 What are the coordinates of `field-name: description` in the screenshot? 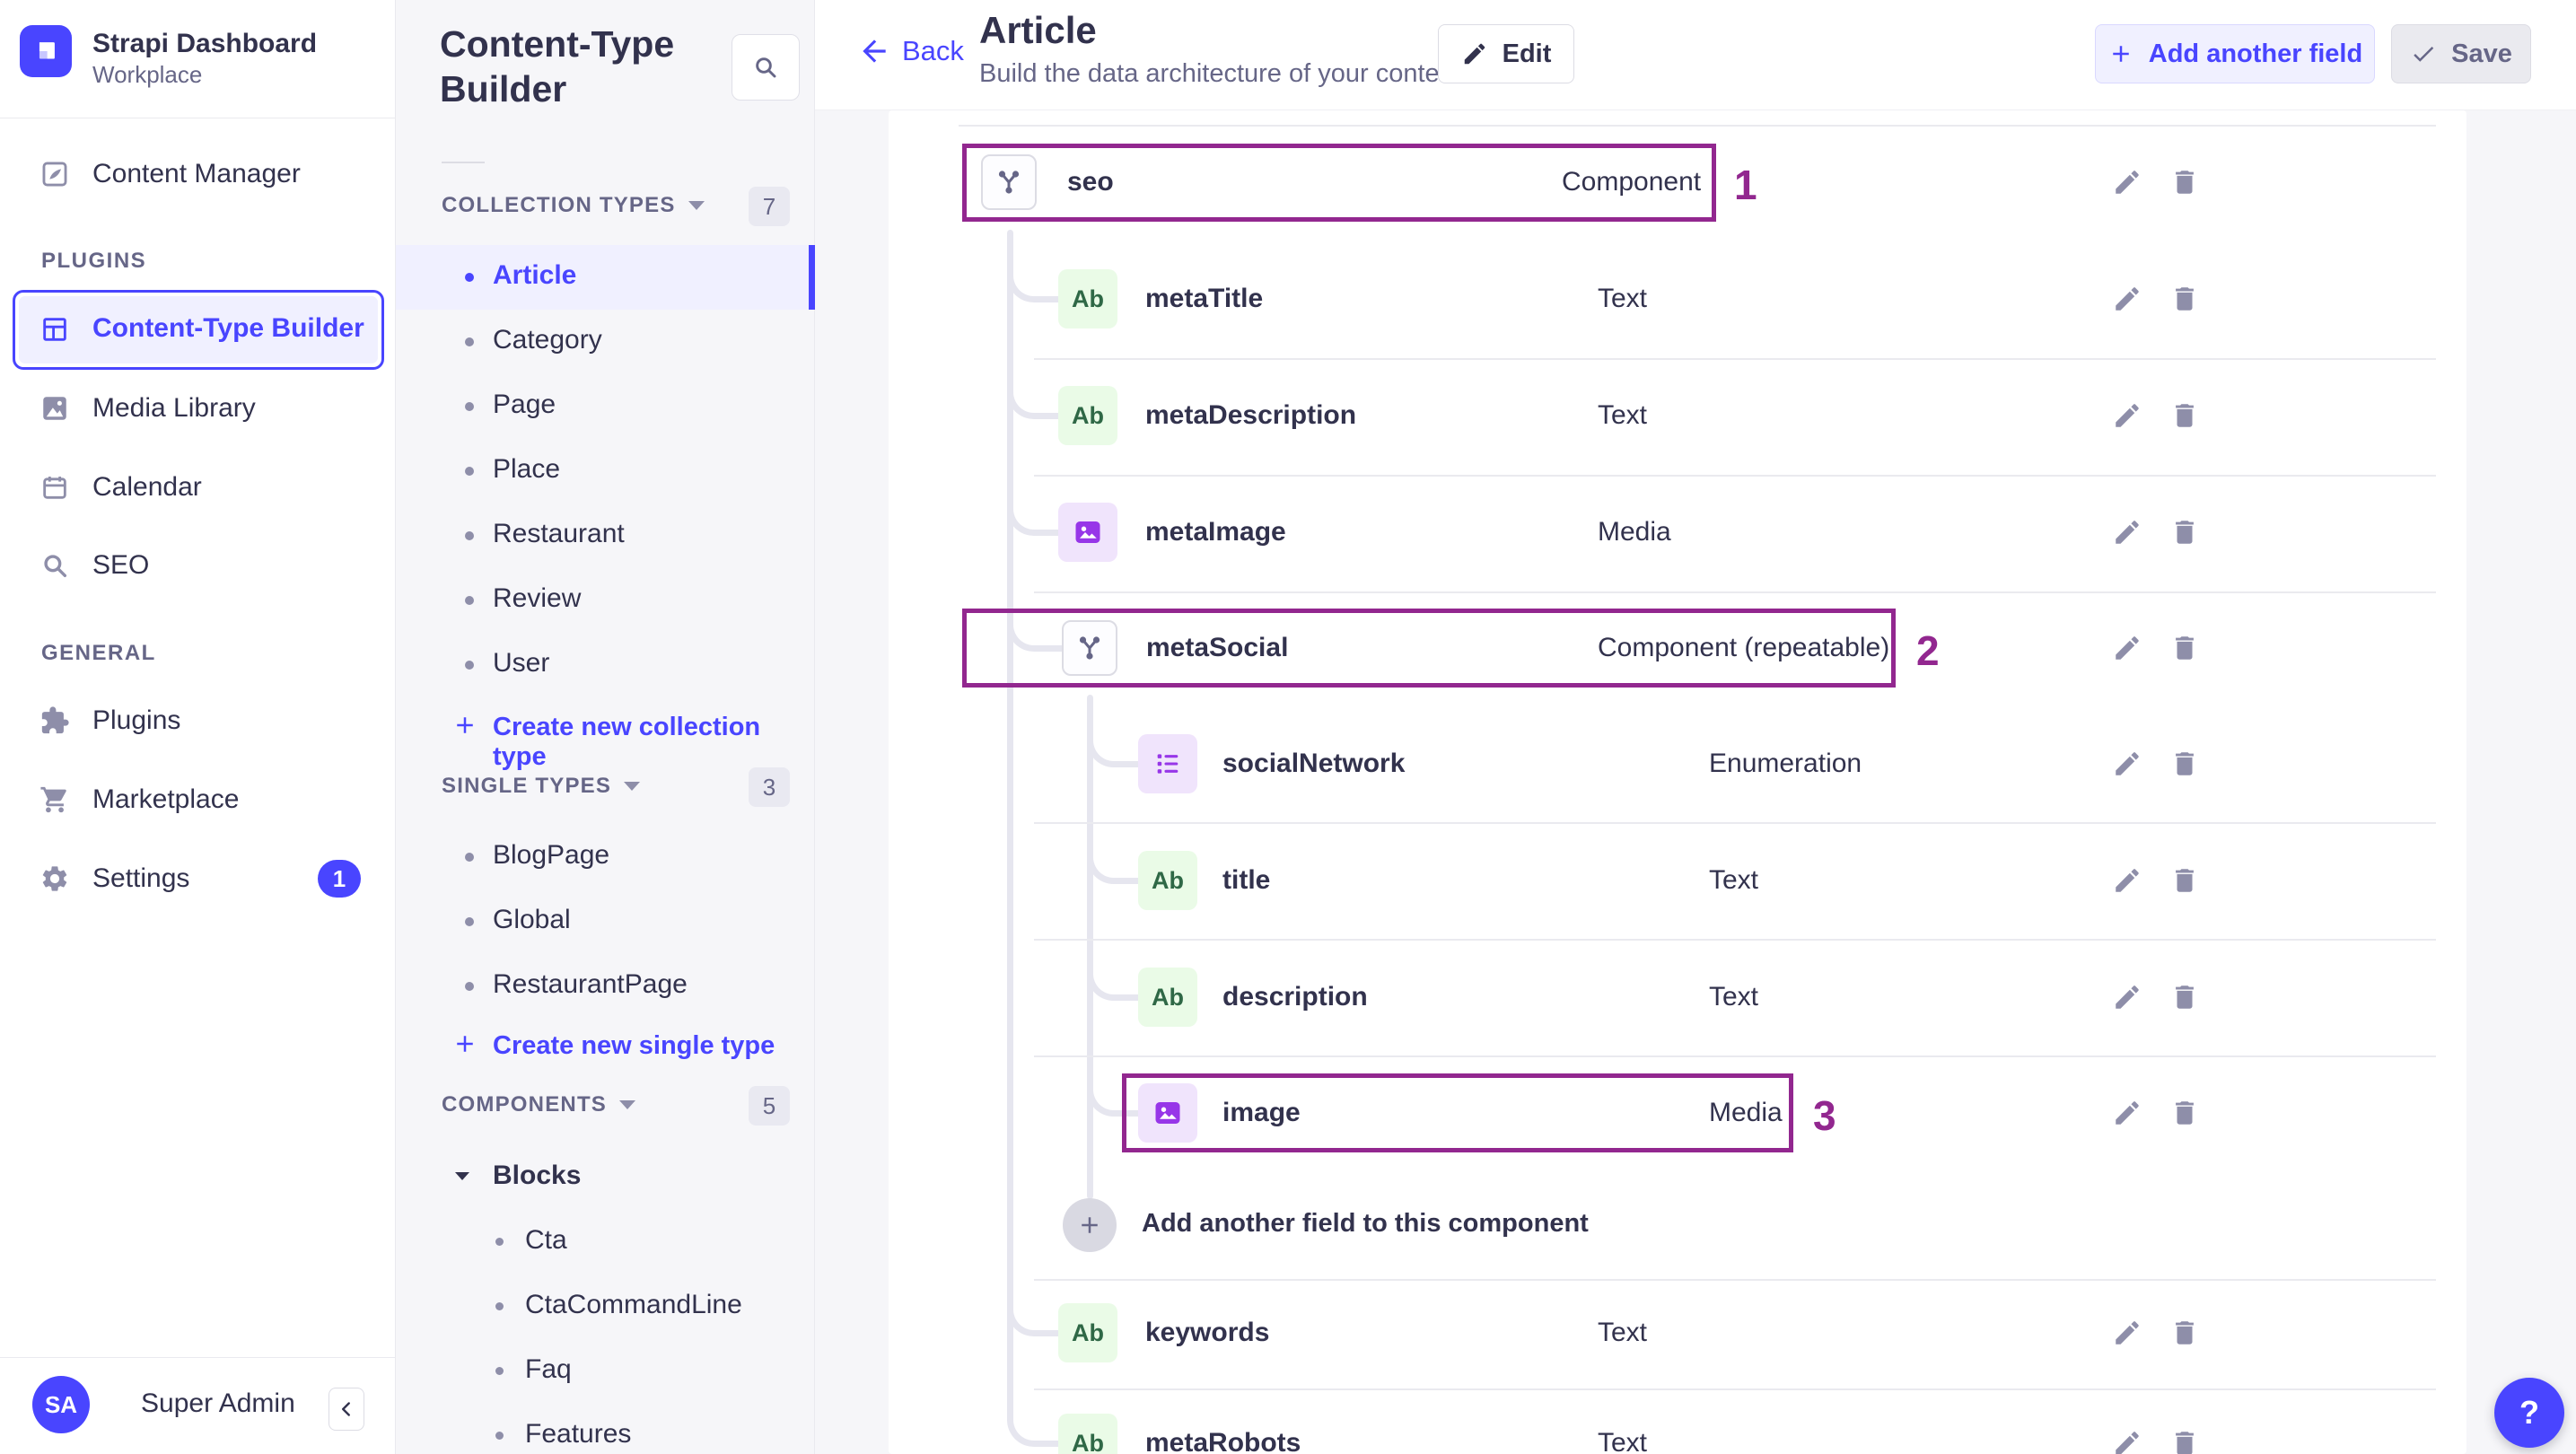 It's located at (1295, 997).